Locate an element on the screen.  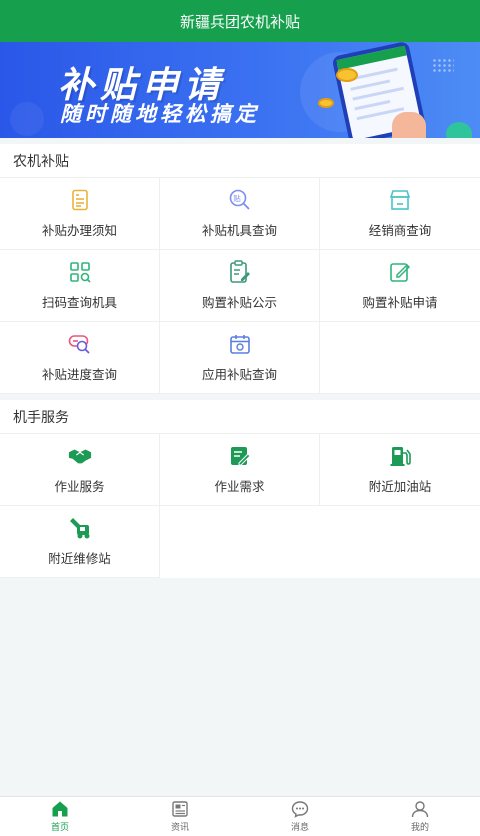
menu-item-label: 作业服务 is located at coordinates (79, 486).